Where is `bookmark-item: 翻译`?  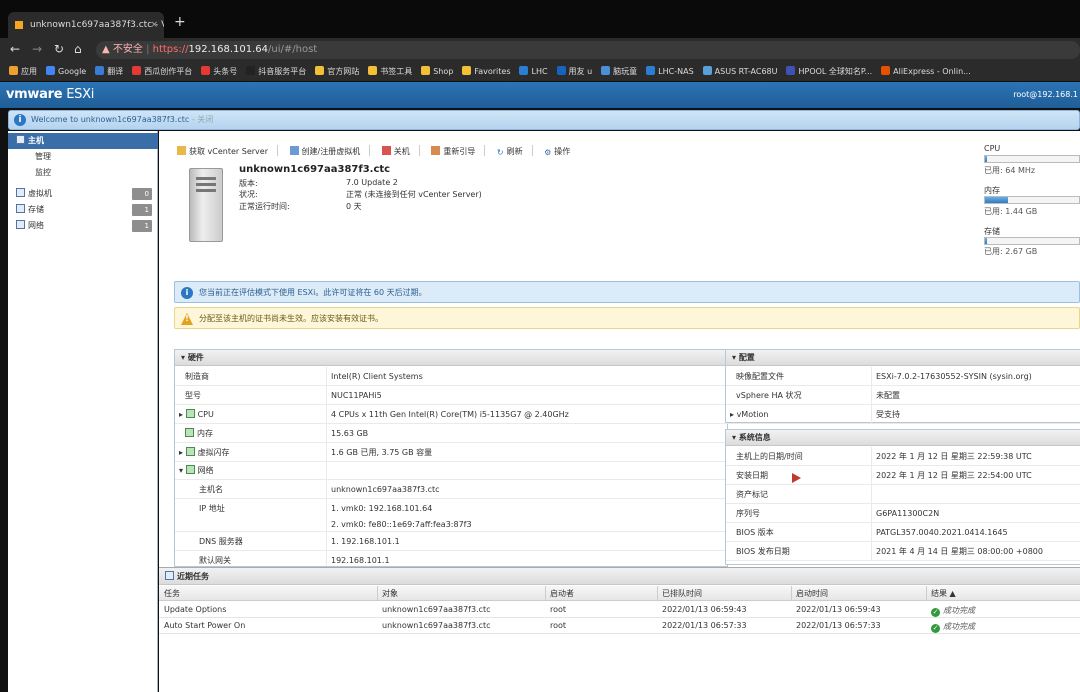
bookmark-item: 翻译 is located at coordinates (109, 71).